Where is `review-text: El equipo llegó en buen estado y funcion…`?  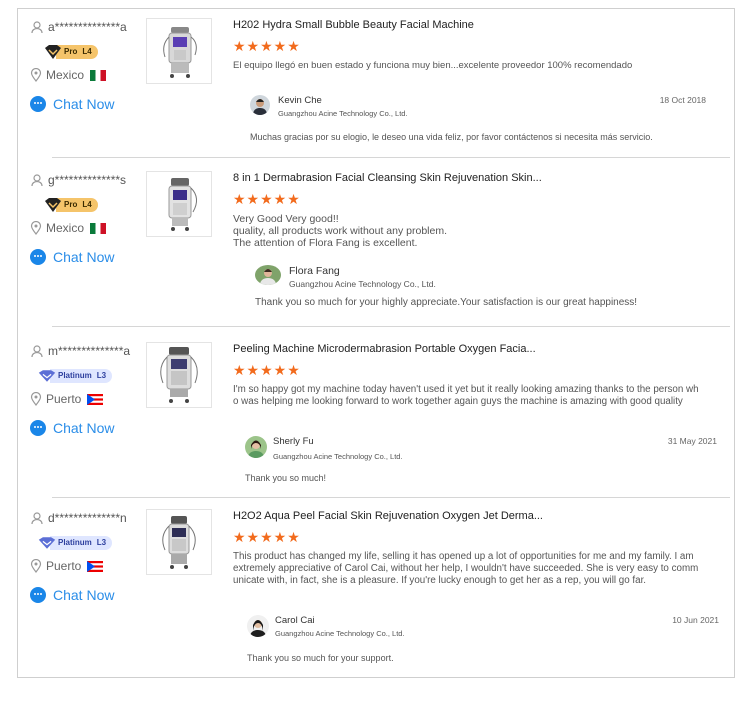 review-text: El equipo llegó en buen estado y funcion… is located at coordinates (433, 65).